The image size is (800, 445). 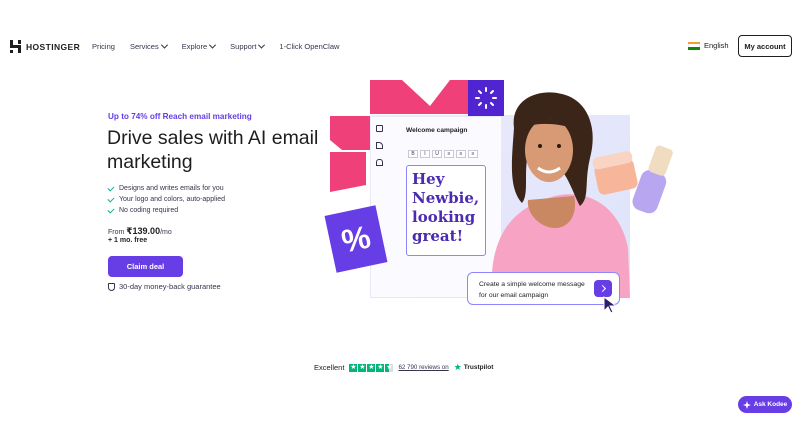 I want to click on italic-button: I, so click(x=425, y=154).